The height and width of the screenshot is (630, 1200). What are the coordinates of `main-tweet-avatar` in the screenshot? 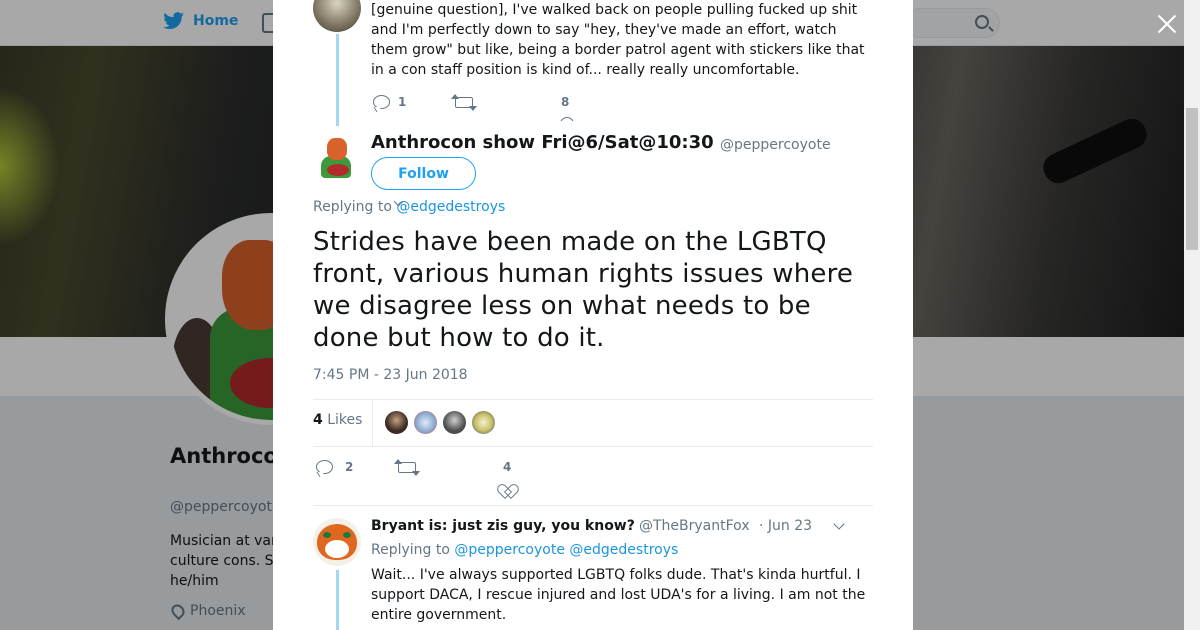 It's located at (337, 158).